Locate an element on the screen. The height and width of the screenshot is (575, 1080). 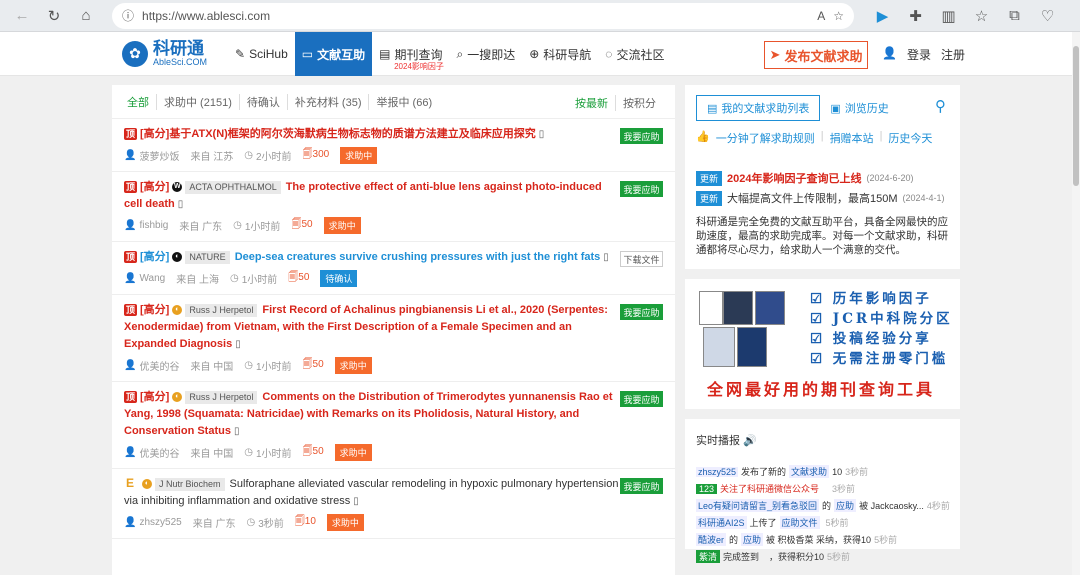
download-file-button: 下载文件 is located at coordinates (641, 259).